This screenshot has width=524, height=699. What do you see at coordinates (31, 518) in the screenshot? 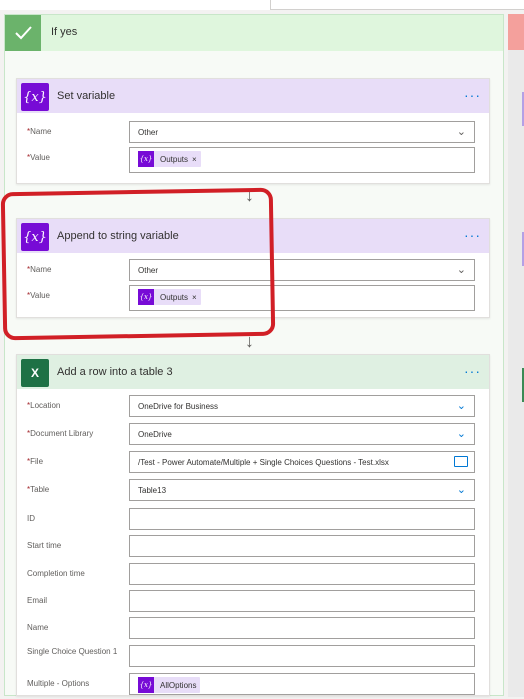
I see `field-label: ID` at bounding box center [31, 518].